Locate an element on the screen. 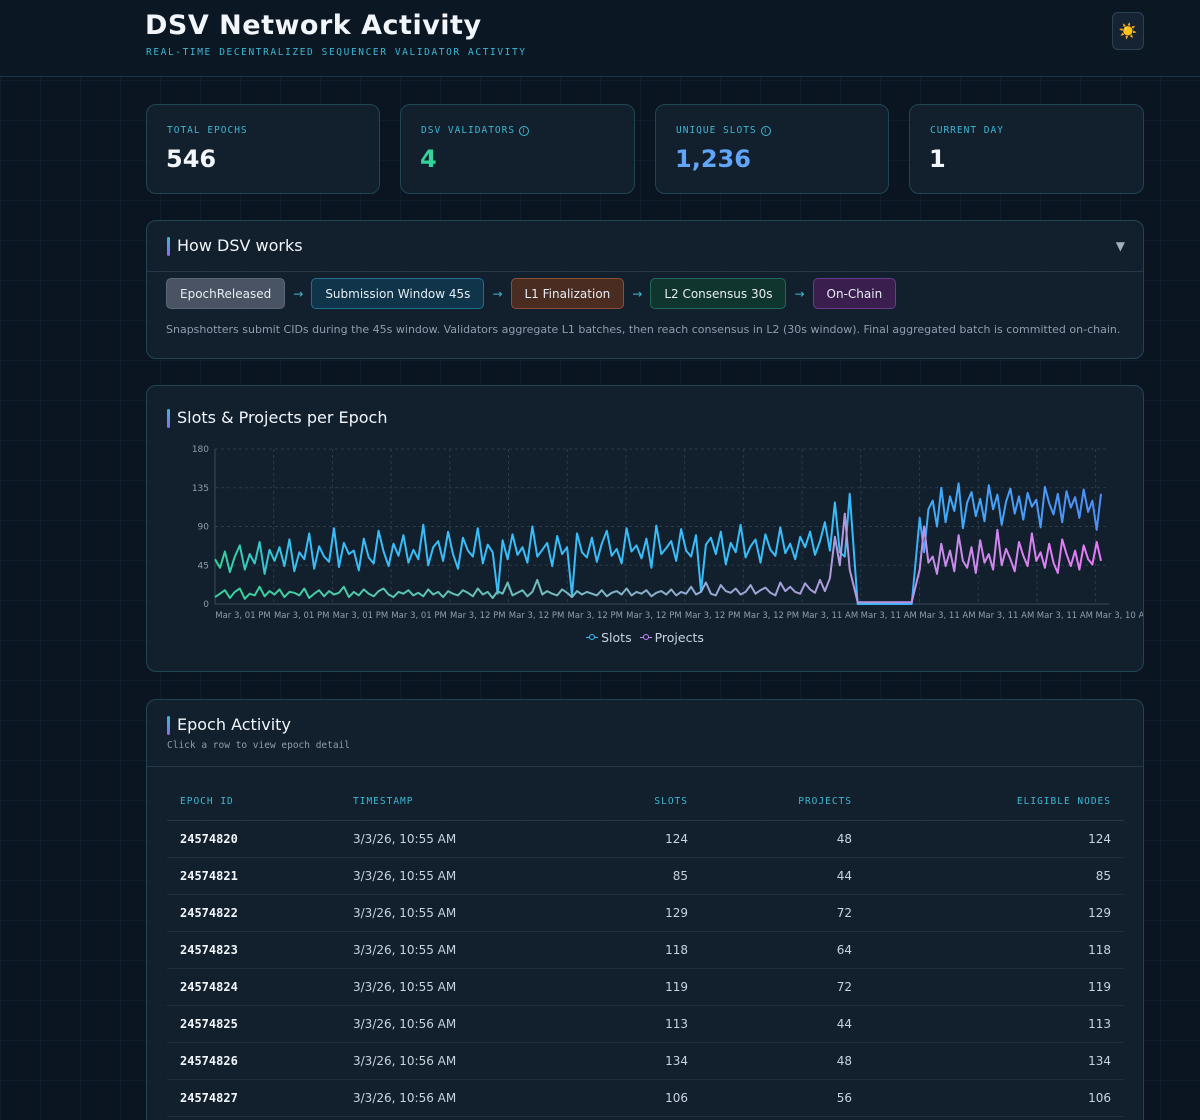 This screenshot has width=1200, height=1120. stat-value: 1 is located at coordinates (937, 159).